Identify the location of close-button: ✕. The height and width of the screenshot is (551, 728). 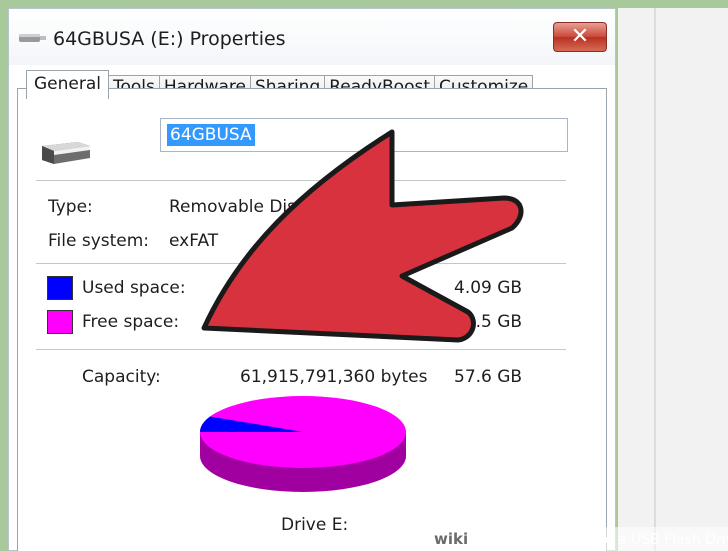
(580, 37).